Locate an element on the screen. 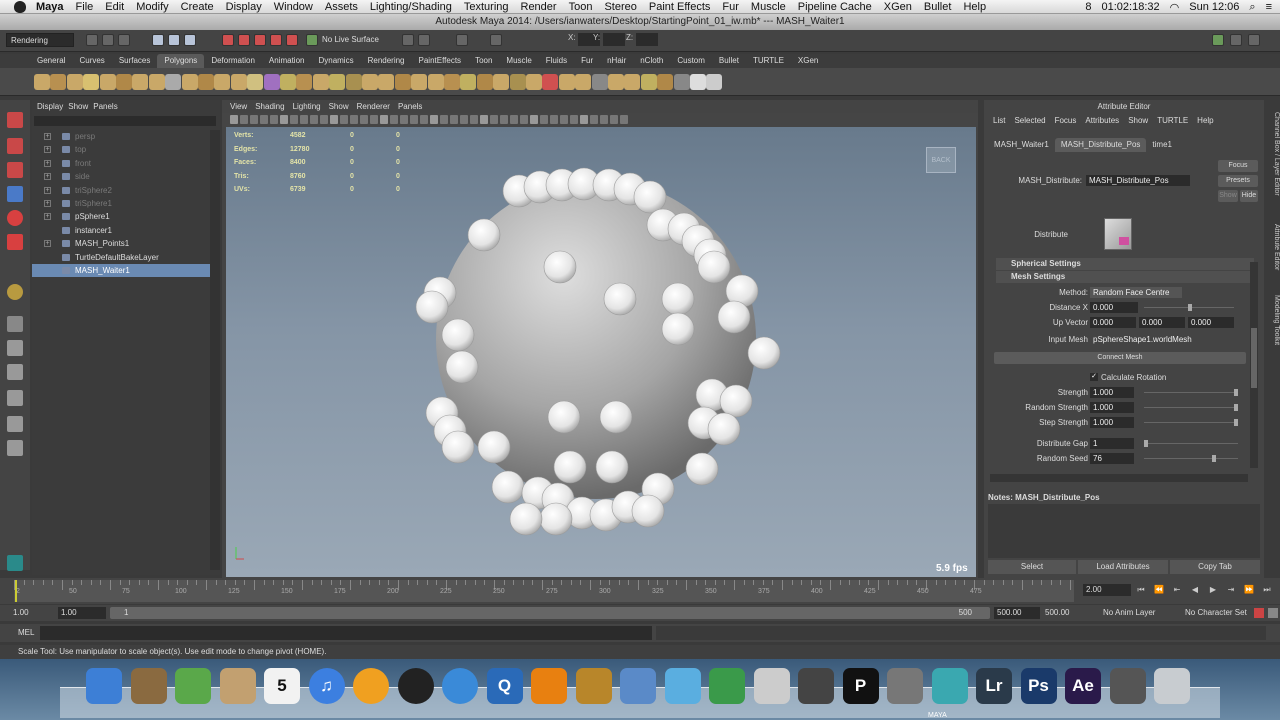 The height and width of the screenshot is (720, 1280). select-hierarchy-icon is located at coordinates (158, 40).